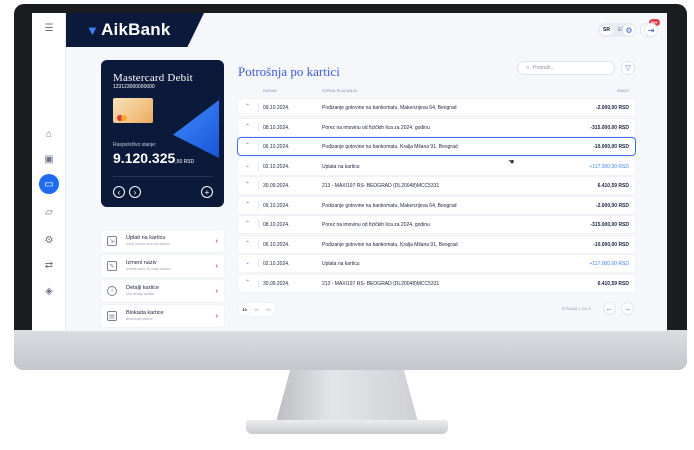 The height and width of the screenshot is (450, 694). Describe the element at coordinates (162, 291) in the screenshot. I see `action-details: i Detalji kartice Vidi detalje kartice ›` at that location.